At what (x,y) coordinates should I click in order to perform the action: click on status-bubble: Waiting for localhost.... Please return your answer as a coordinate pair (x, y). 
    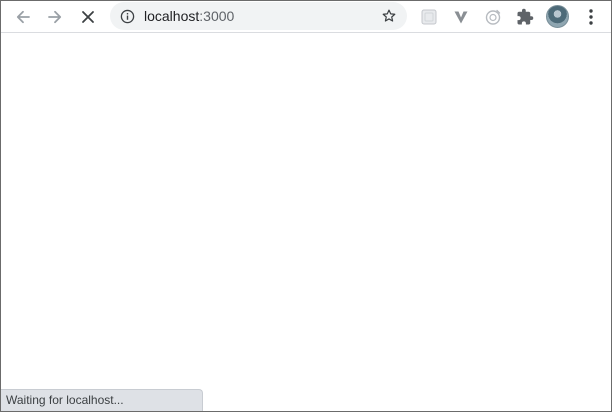
    Looking at the image, I should click on (102, 400).